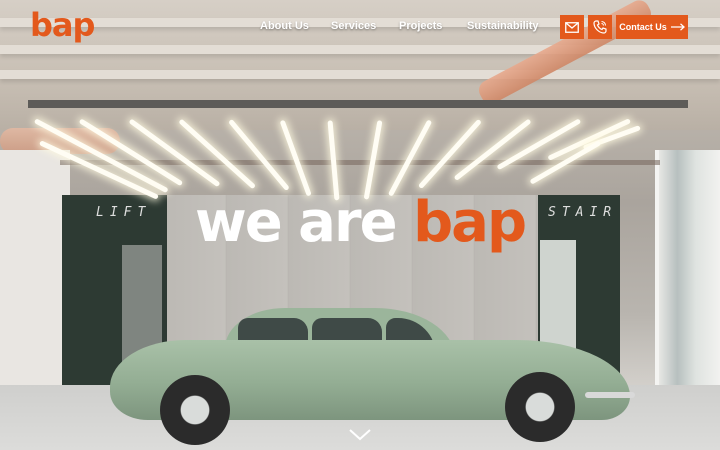 The height and width of the screenshot is (450, 720). Describe the element at coordinates (503, 26) in the screenshot. I see `nav-sustainability: Sustainability` at that location.